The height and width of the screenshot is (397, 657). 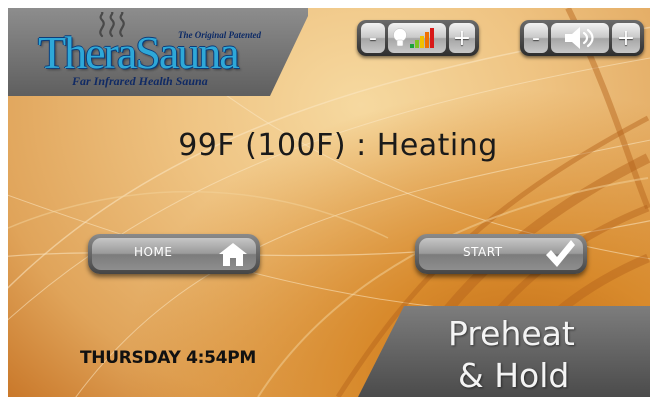 I want to click on light-control: - +, so click(x=418, y=38).